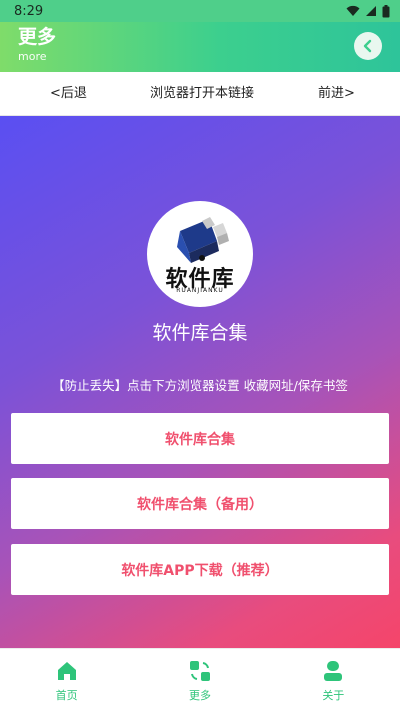 The image size is (400, 710). Describe the element at coordinates (32, 56) in the screenshot. I see `page-subtitle: more` at that location.